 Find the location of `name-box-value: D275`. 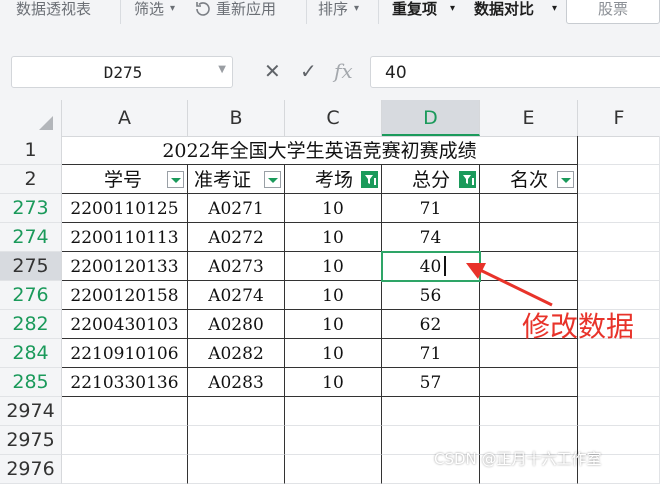

name-box-value: D275 is located at coordinates (123, 72).